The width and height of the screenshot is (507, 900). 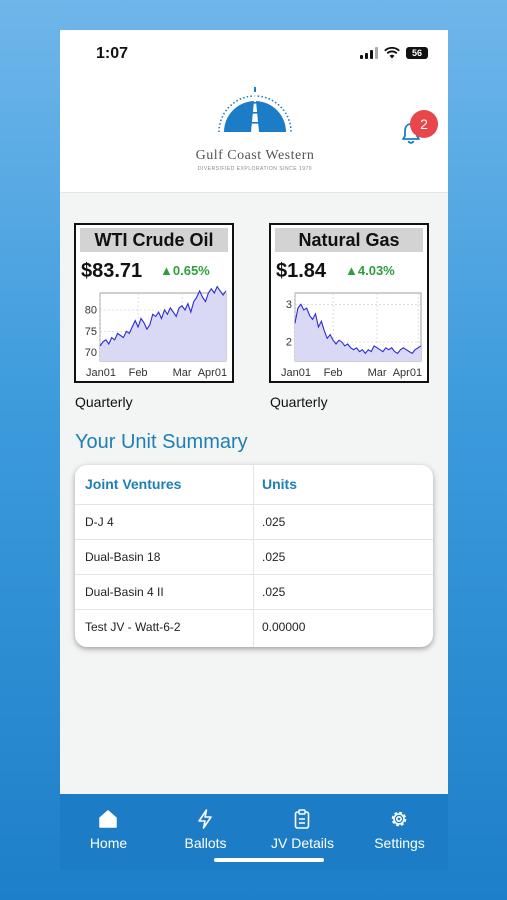 I want to click on wifi-icon, so click(x=392, y=53).